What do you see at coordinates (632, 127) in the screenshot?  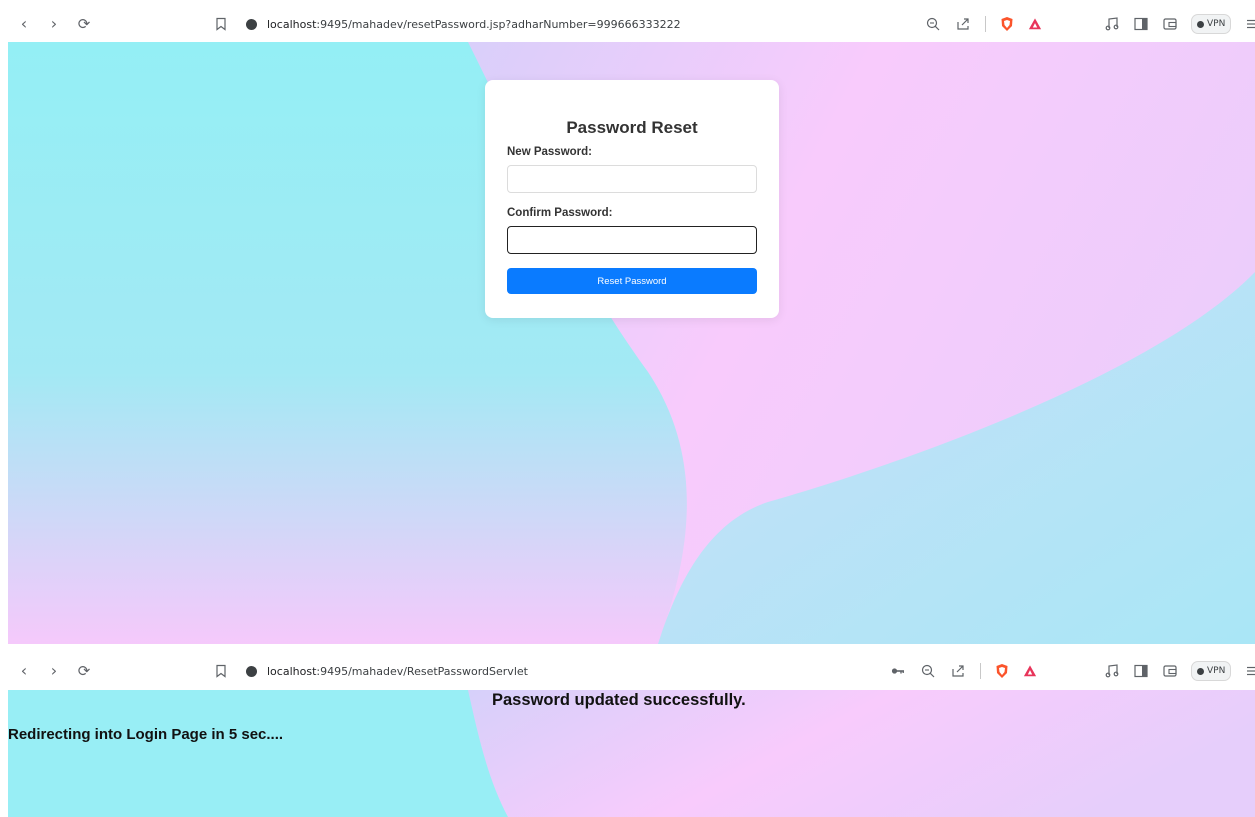 I see `page-title: Password Reset` at bounding box center [632, 127].